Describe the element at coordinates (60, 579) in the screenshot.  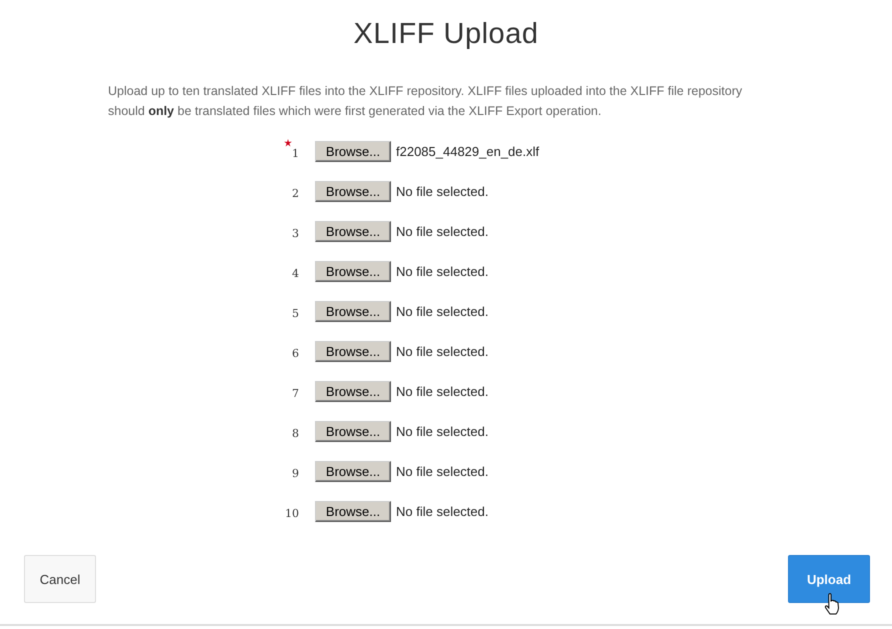
I see `cancel-button: Cancel` at that location.